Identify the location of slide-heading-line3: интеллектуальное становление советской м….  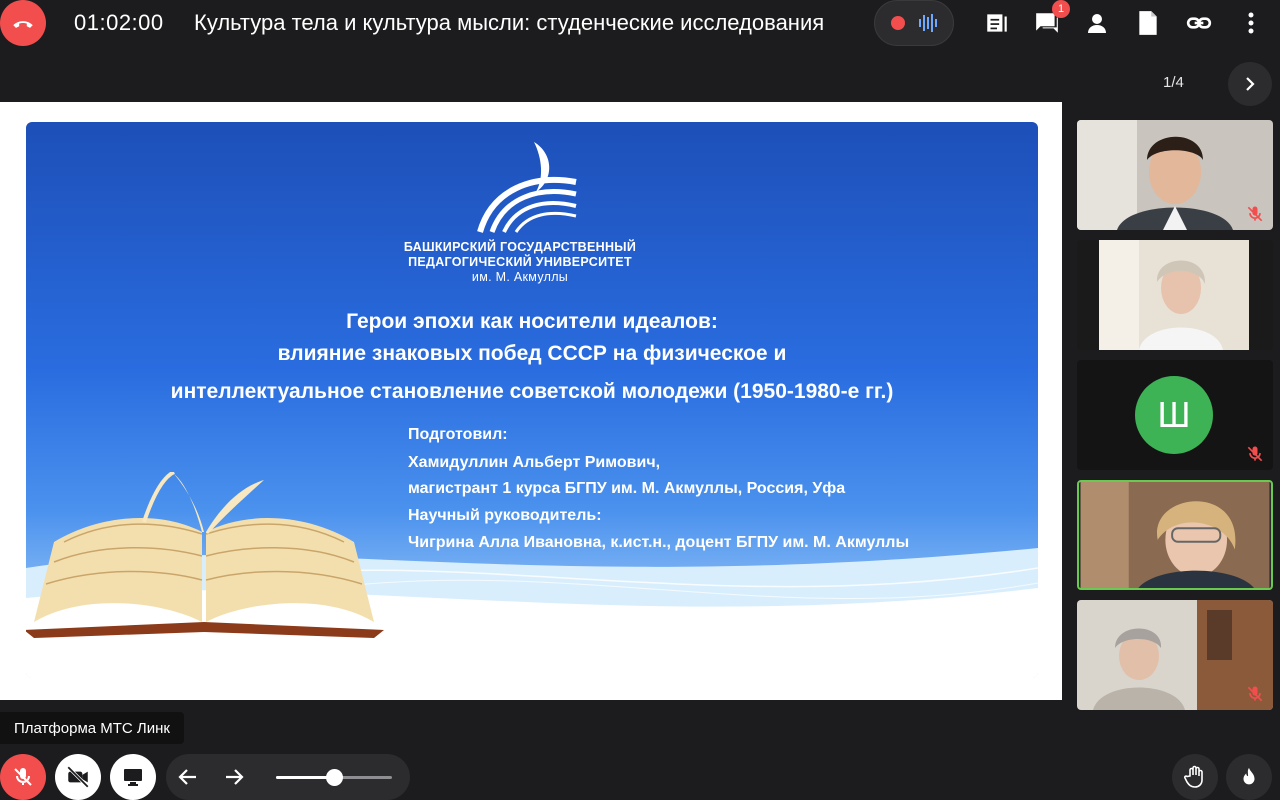
(532, 391).